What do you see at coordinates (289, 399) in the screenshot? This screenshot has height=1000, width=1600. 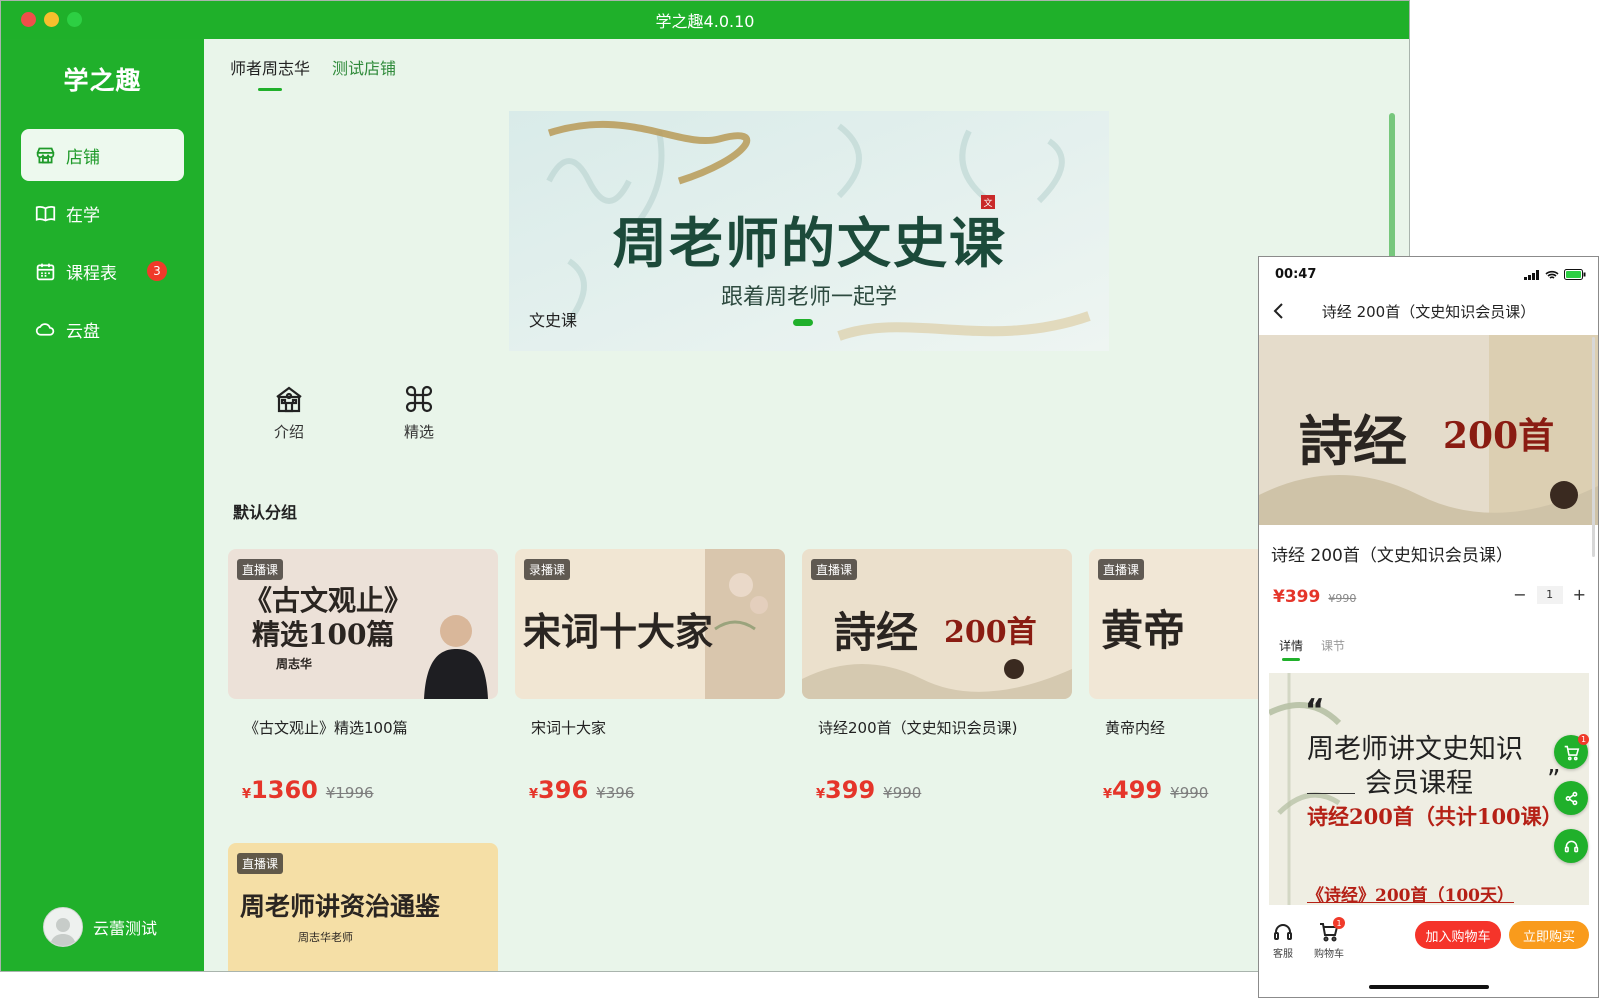 I see `school-icon` at bounding box center [289, 399].